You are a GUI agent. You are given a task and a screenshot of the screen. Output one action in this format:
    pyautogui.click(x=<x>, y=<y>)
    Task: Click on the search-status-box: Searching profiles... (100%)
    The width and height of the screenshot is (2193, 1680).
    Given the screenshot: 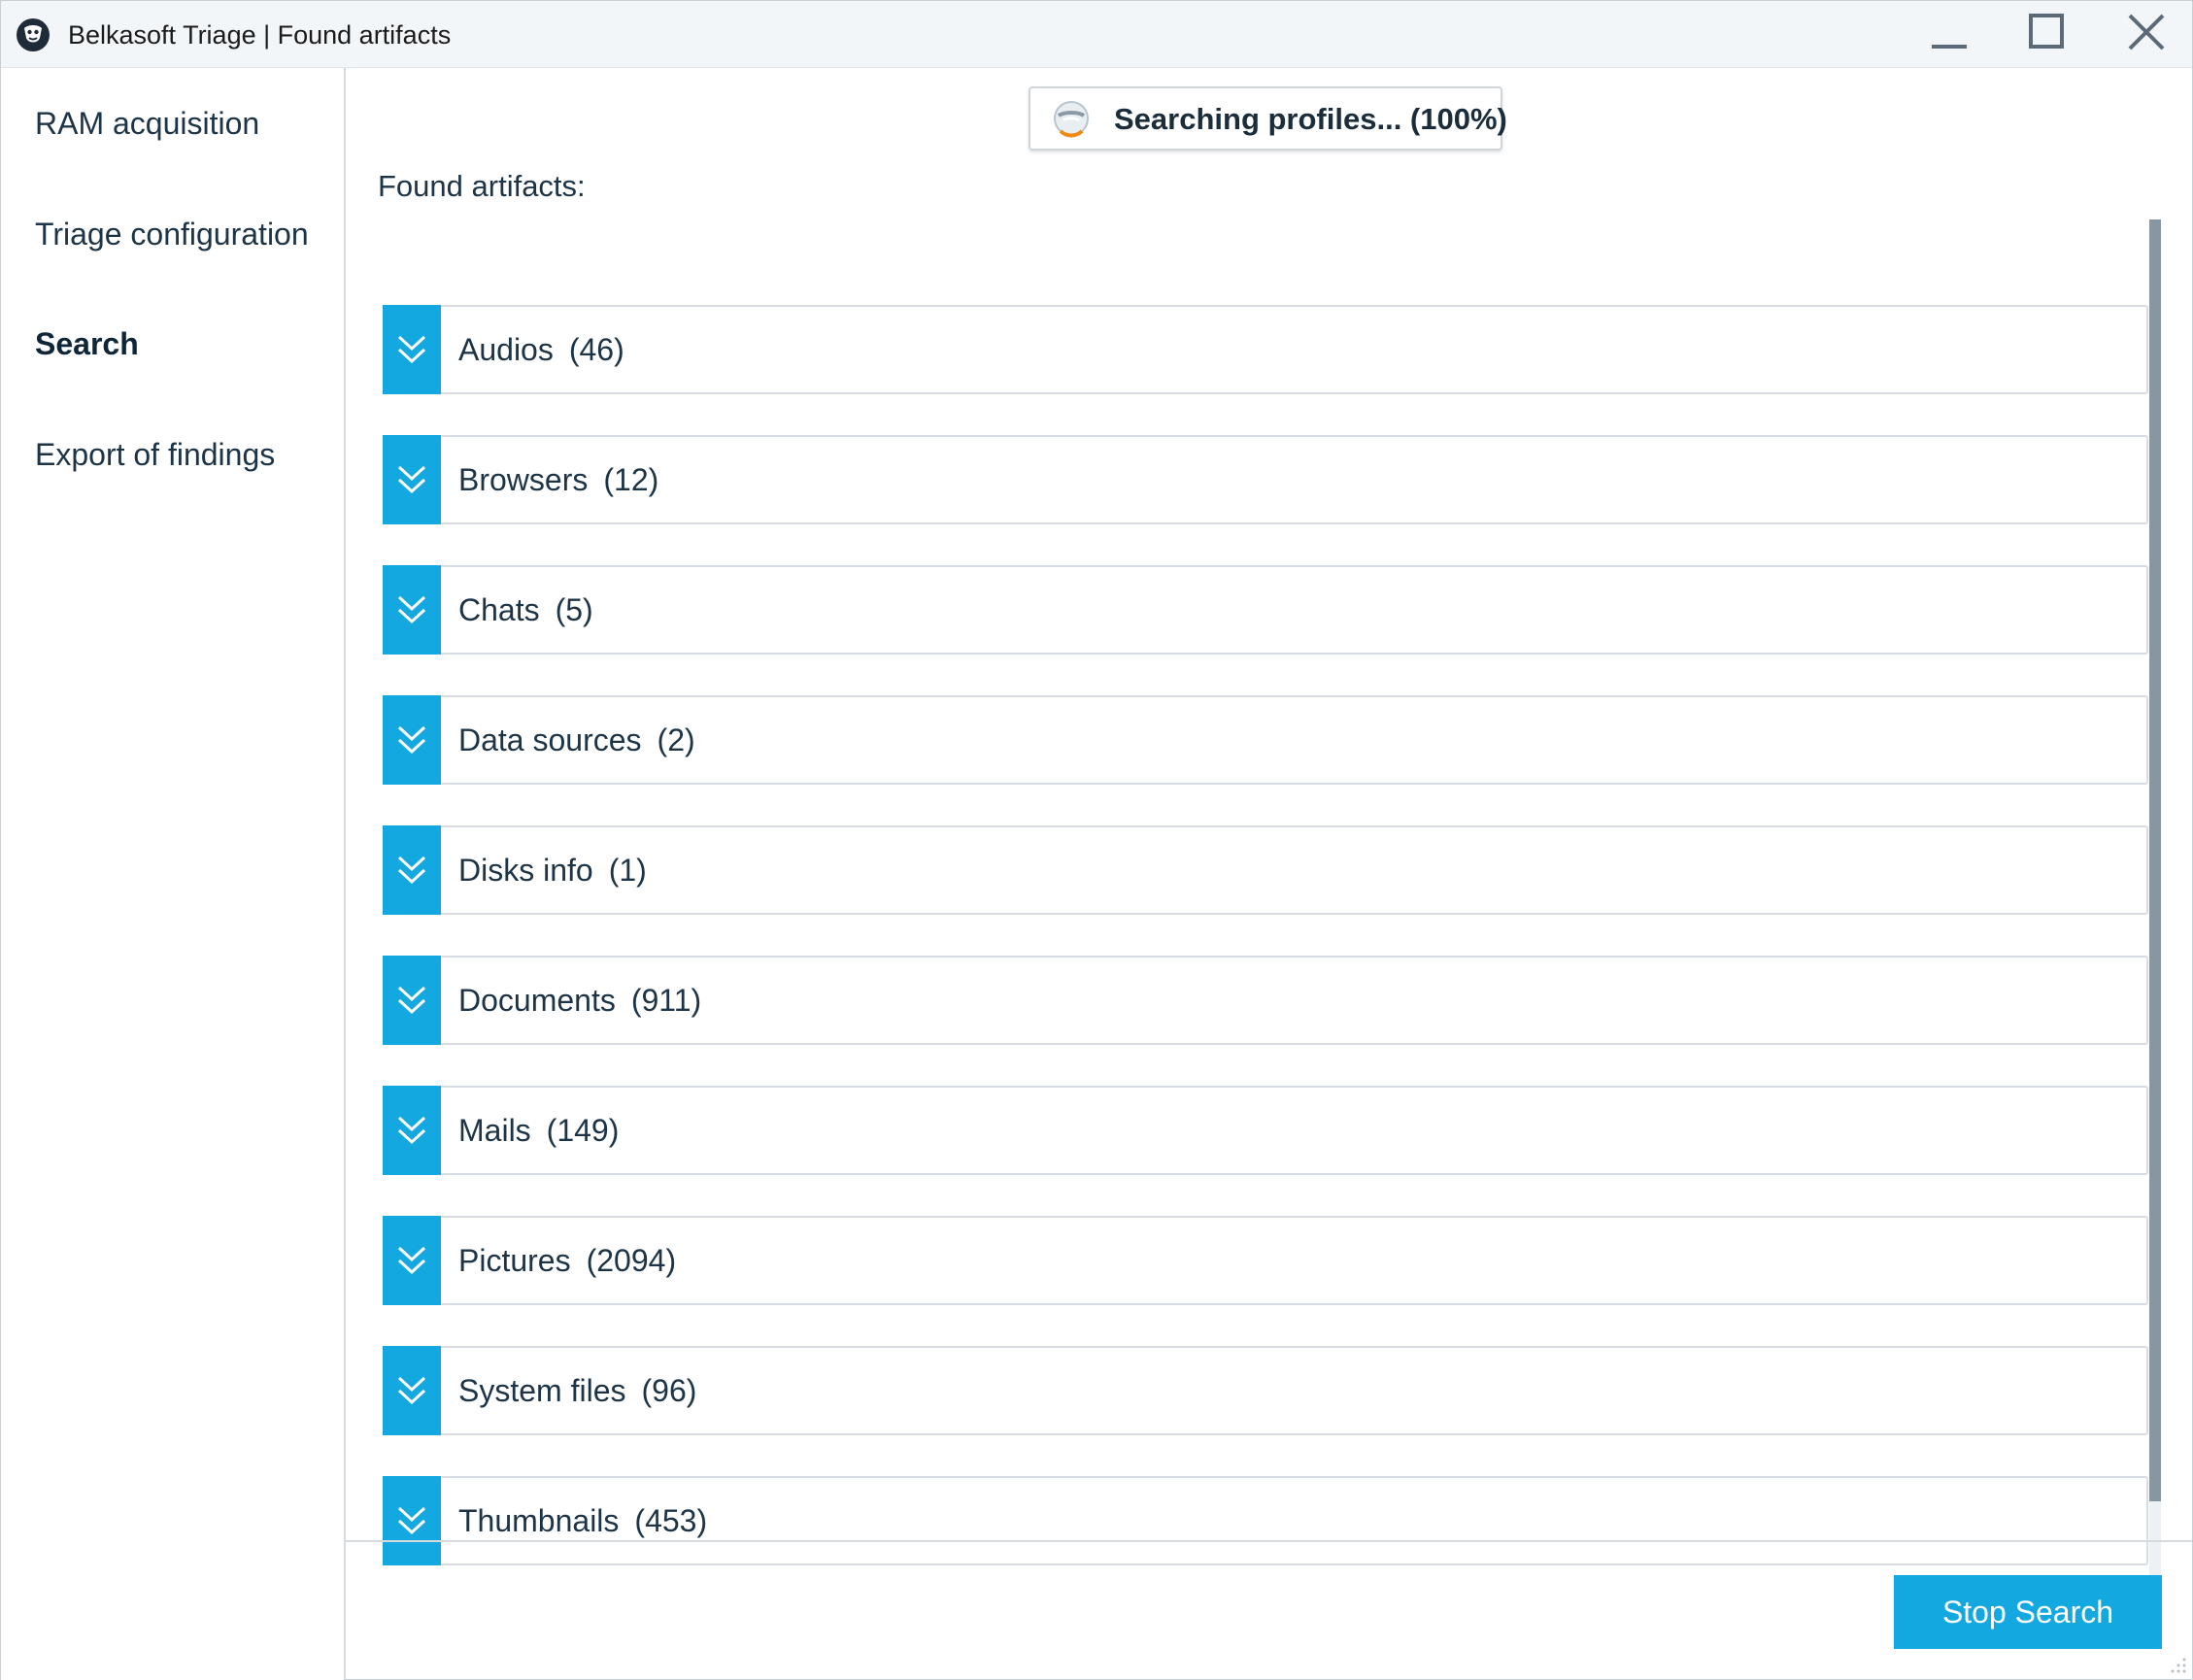 What is the action you would take?
    pyautogui.click(x=1268, y=118)
    